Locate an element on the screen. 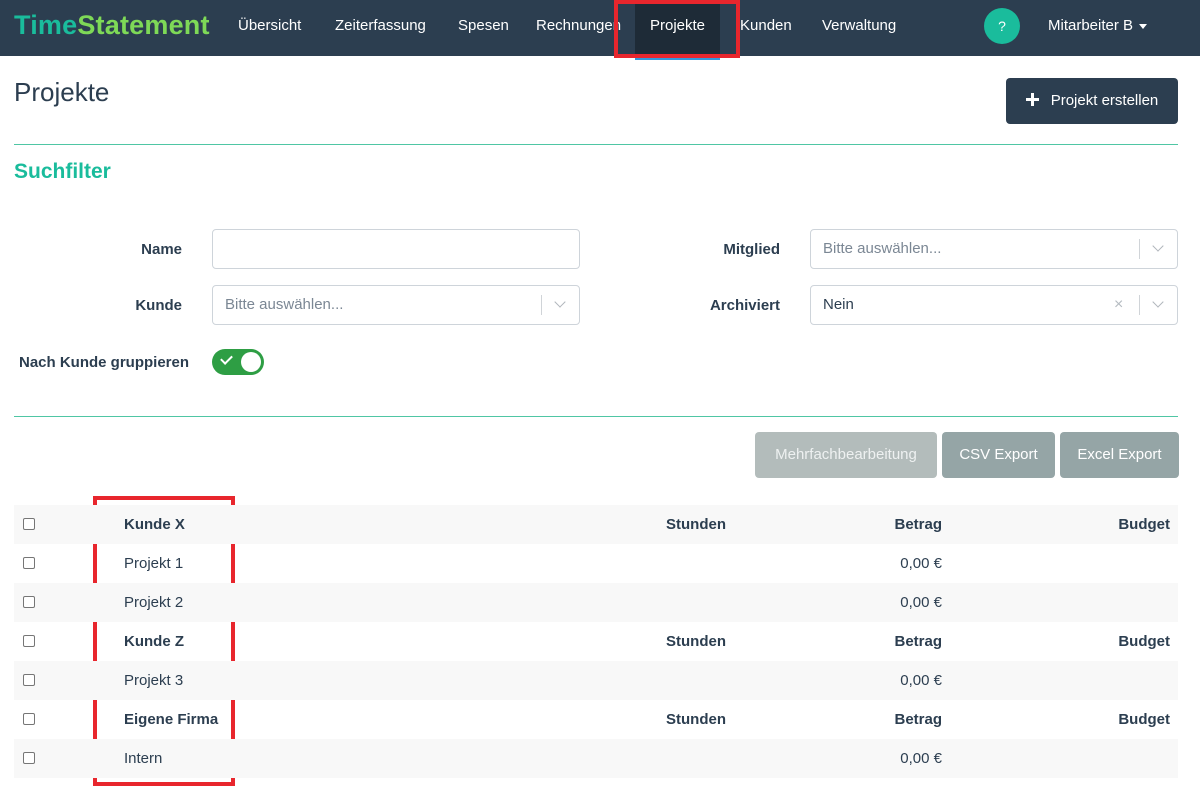  caret-down-icon is located at coordinates (1143, 26).